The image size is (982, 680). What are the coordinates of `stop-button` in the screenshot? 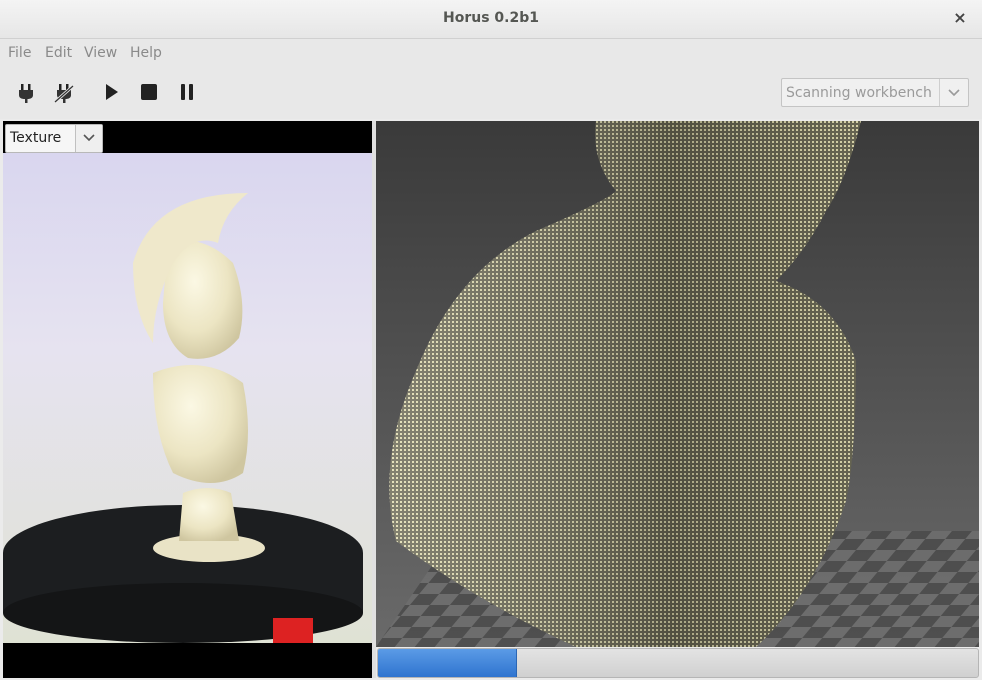 It's located at (149, 92).